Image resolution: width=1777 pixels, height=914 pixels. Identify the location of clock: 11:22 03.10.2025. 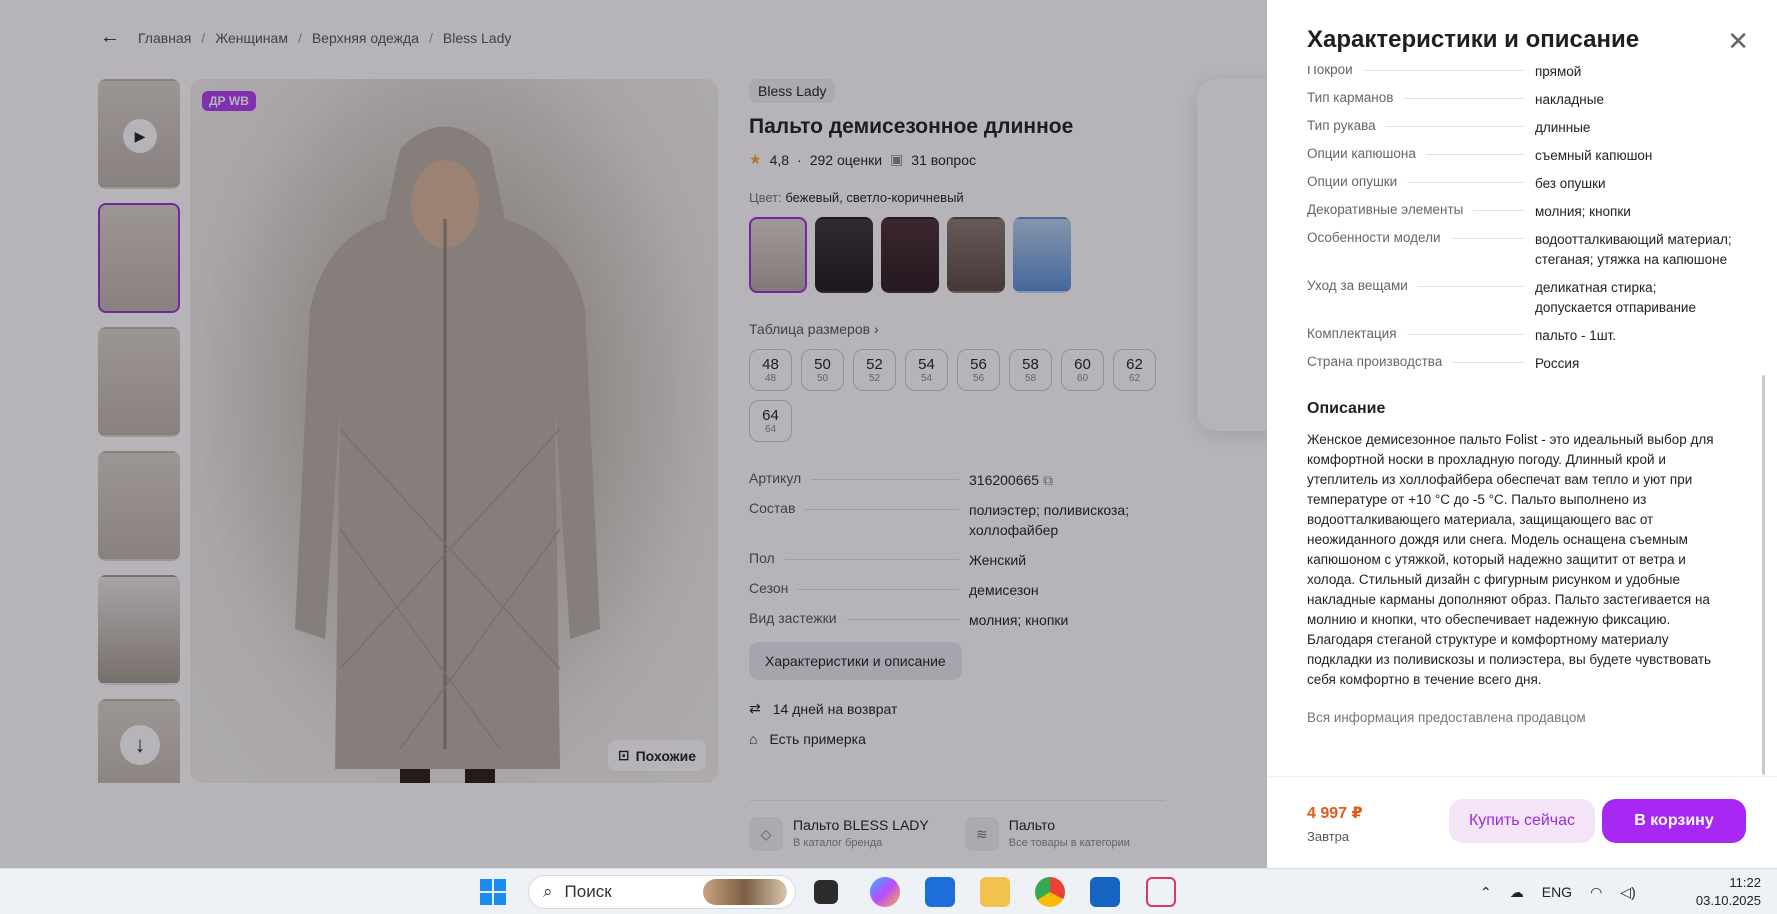
(1728, 892).